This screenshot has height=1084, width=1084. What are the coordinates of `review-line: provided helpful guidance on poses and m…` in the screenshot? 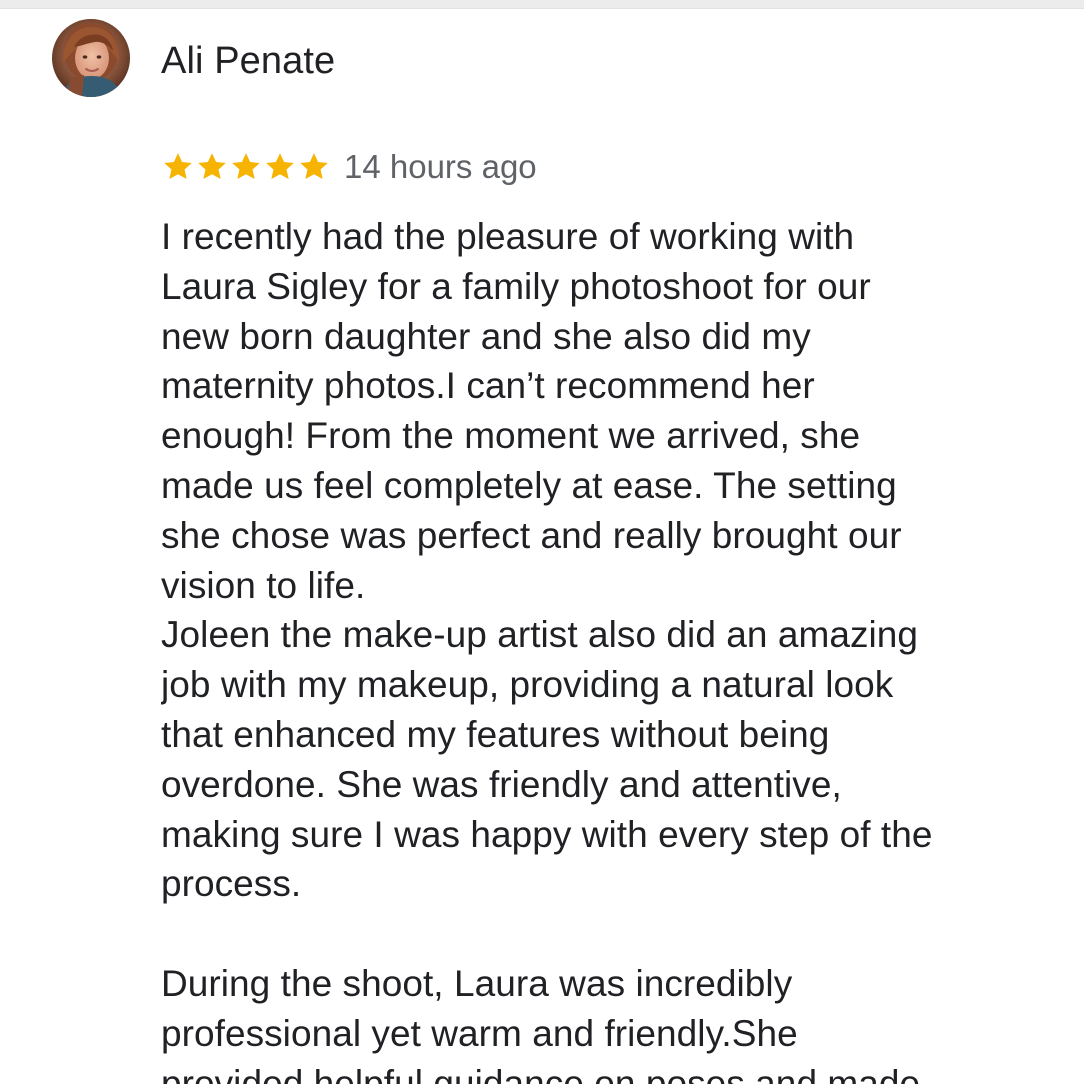 It's located at (541, 1073).